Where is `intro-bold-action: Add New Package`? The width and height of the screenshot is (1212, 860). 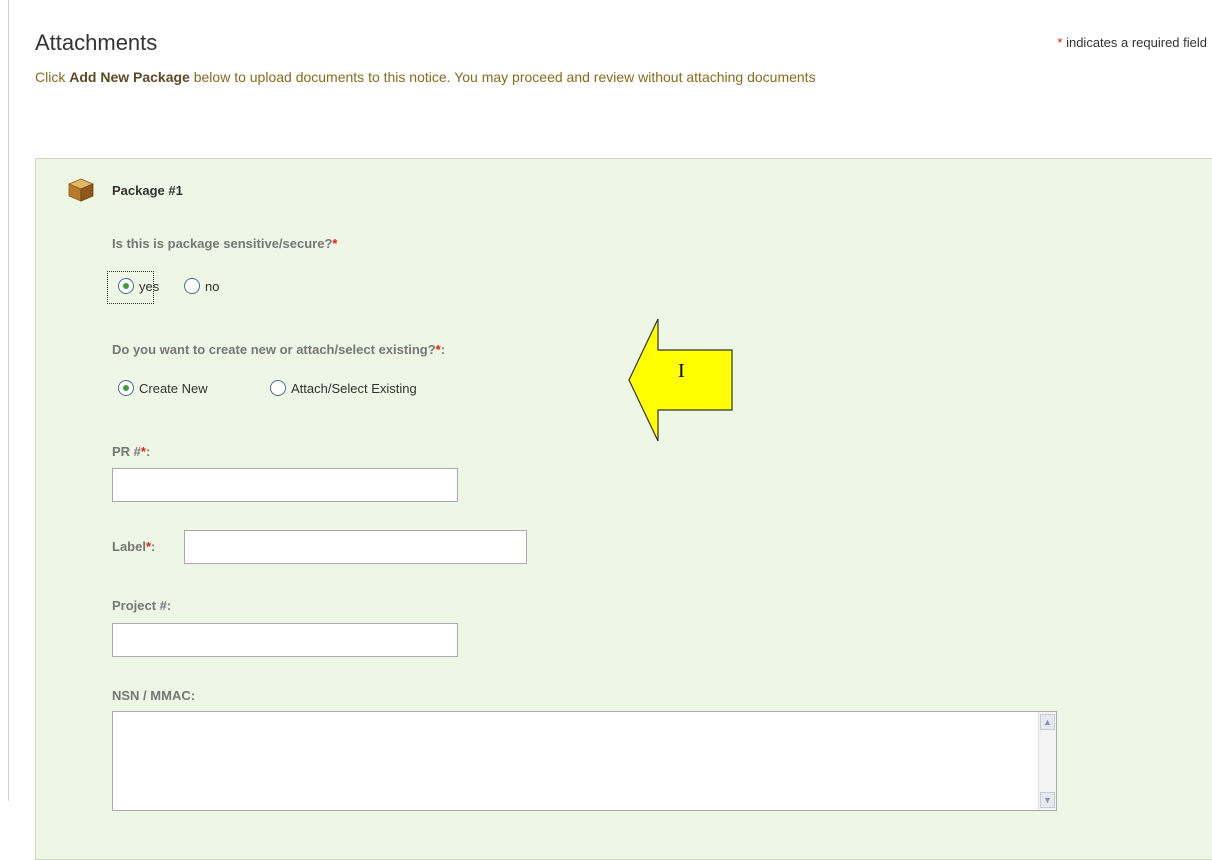 intro-bold-action: Add New Package is located at coordinates (129, 77).